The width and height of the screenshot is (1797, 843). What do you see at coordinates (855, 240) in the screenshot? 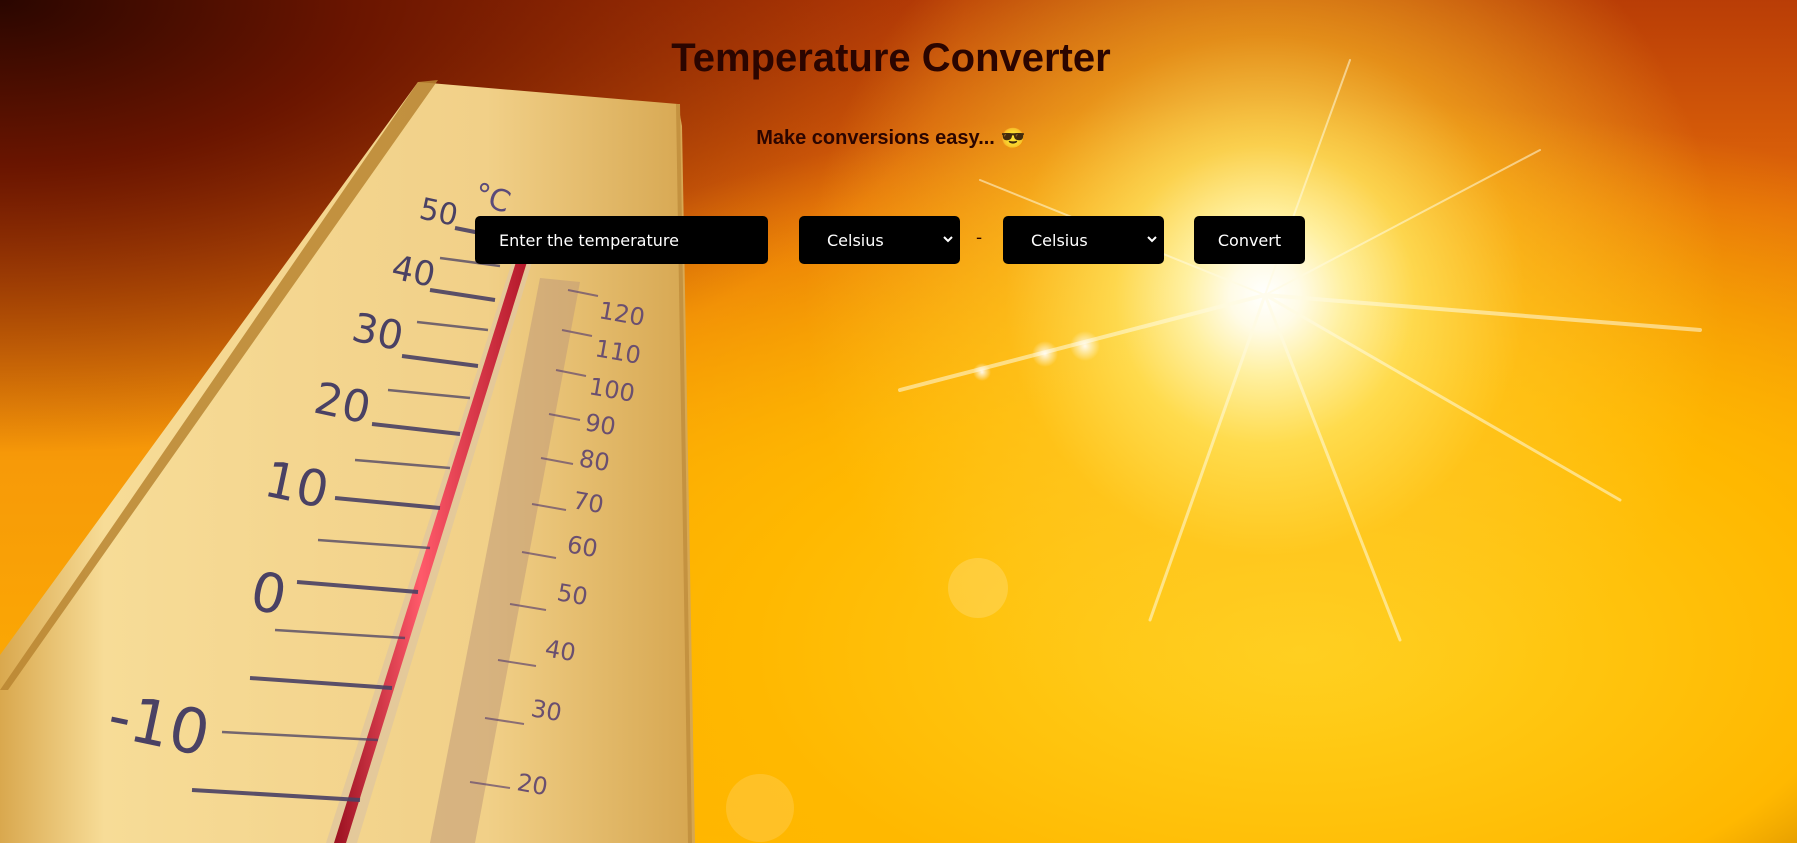
I see `from-unit-value: Celsius` at bounding box center [855, 240].